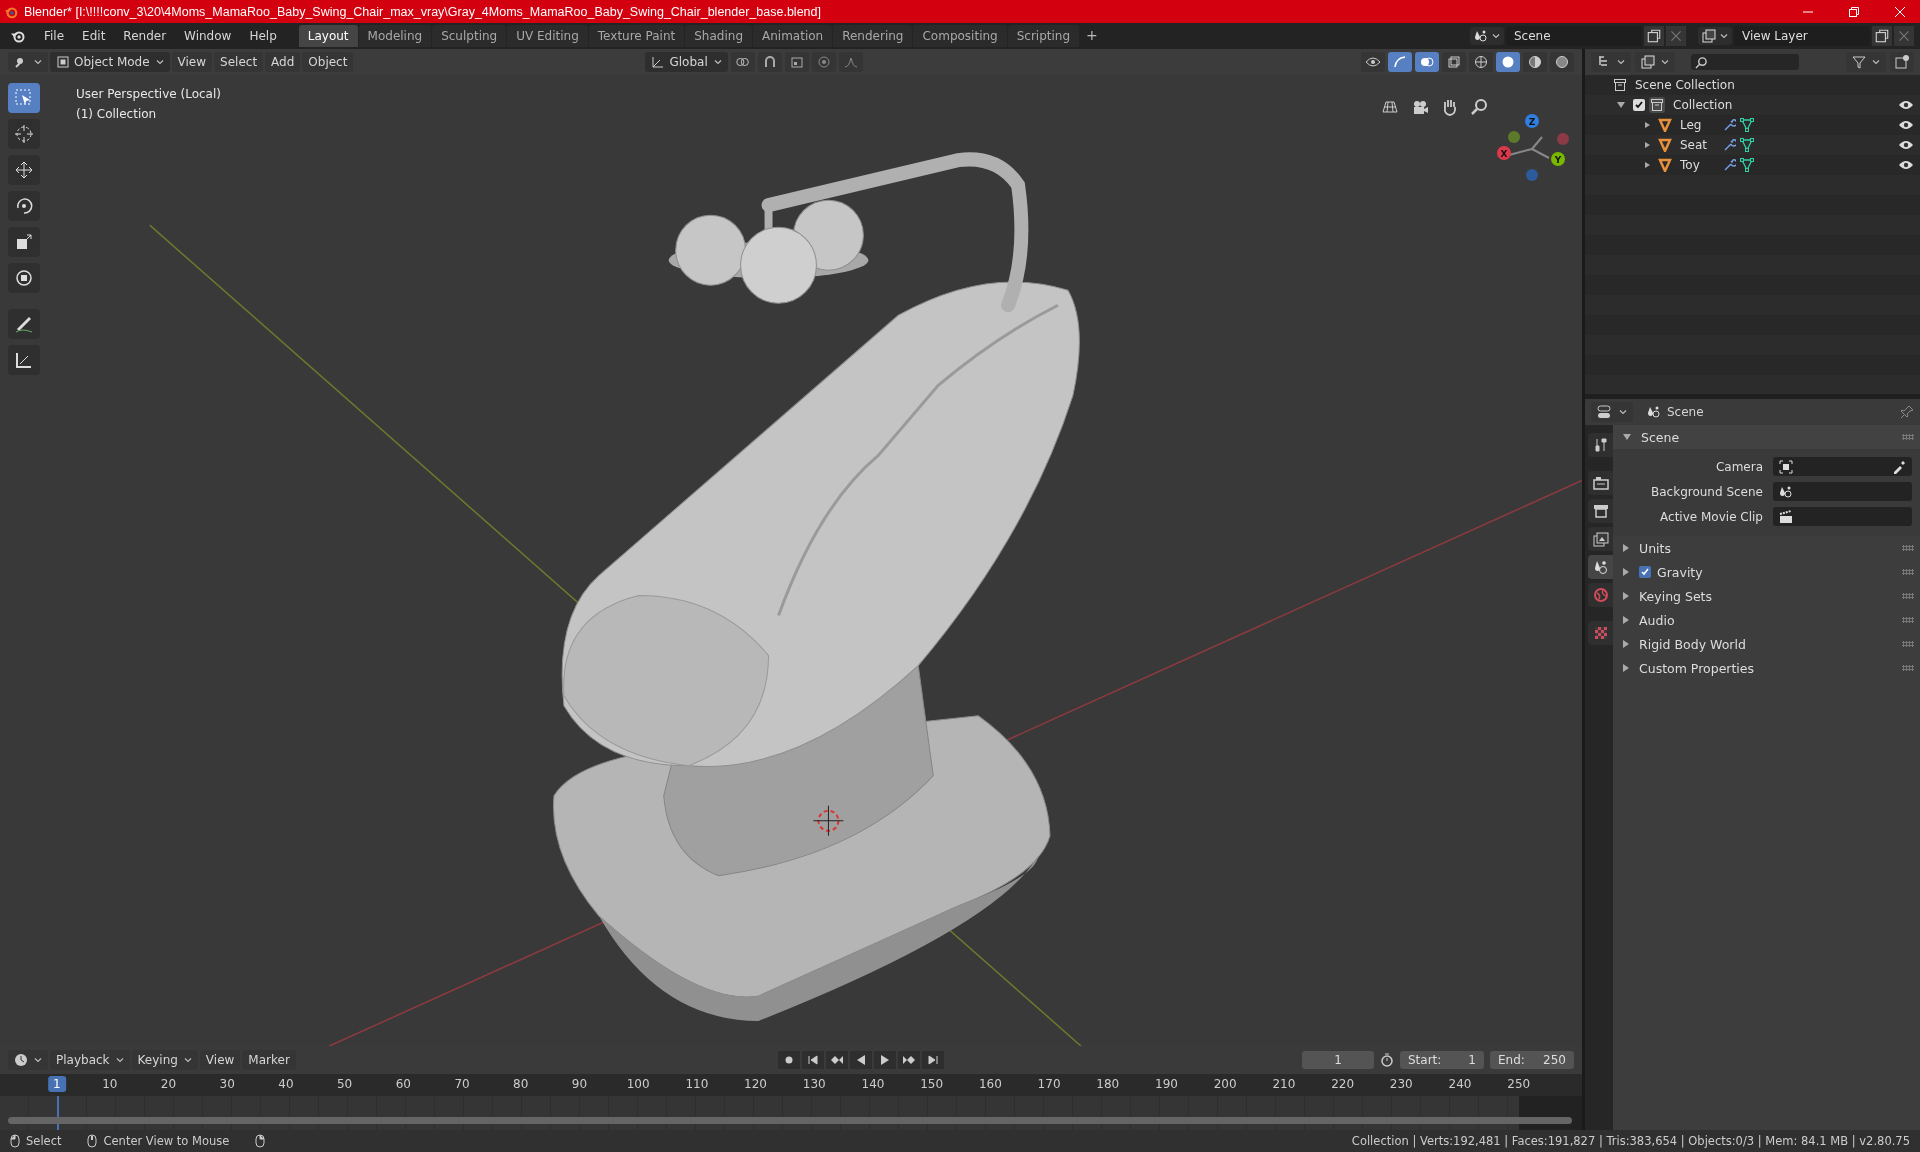  I want to click on record-button, so click(788, 1060).